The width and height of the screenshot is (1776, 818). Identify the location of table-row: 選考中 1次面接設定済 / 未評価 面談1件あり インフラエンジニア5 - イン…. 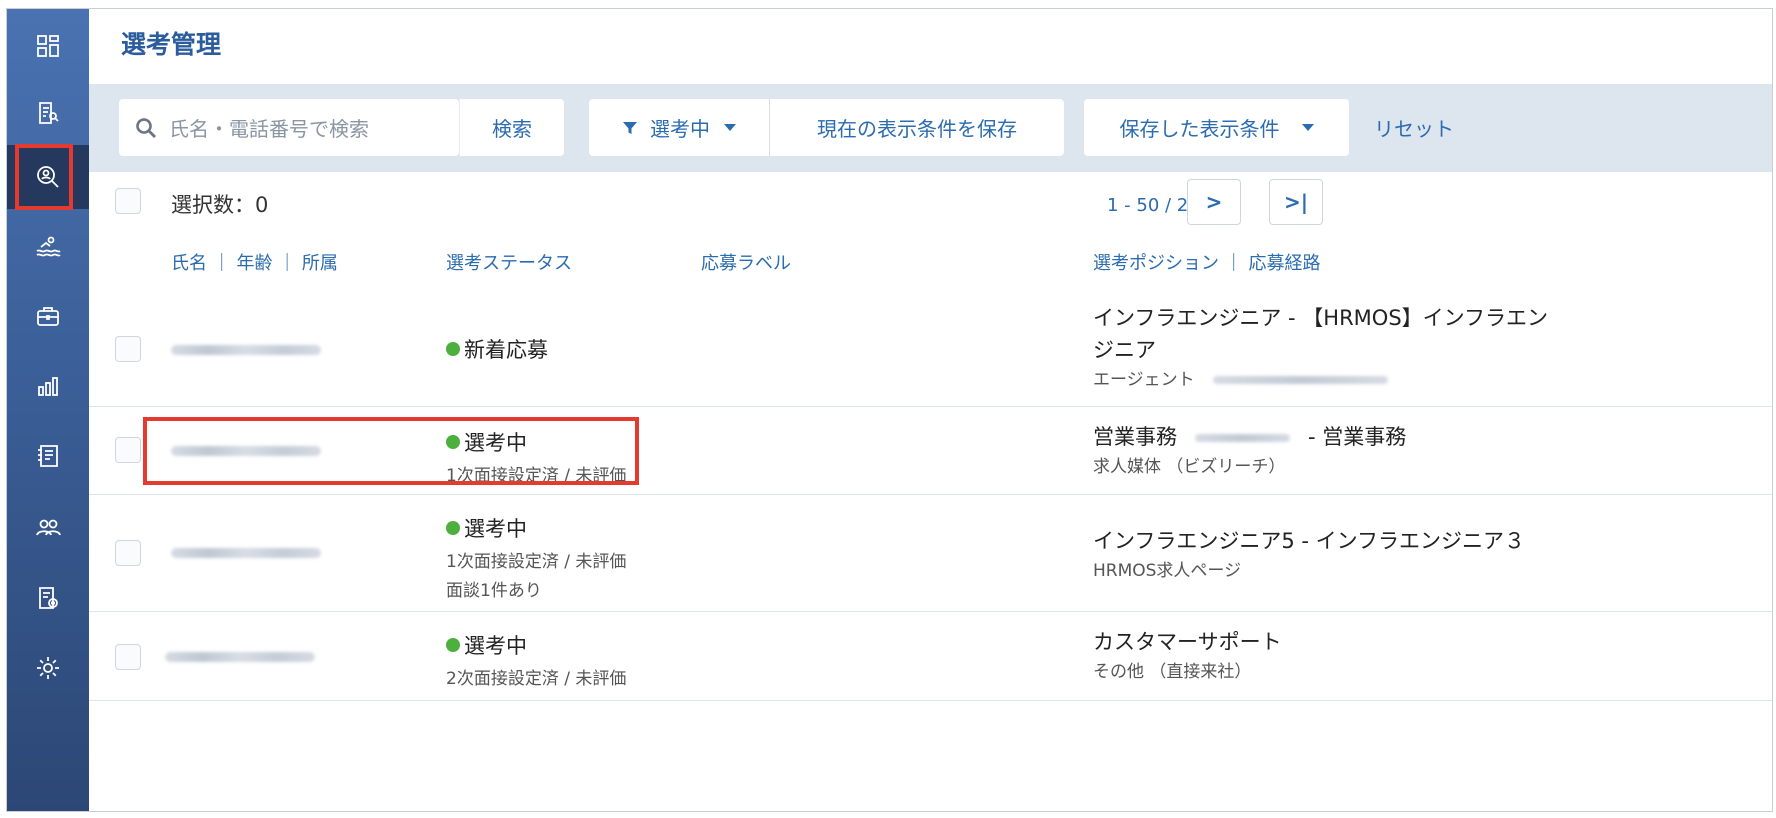
(930, 553).